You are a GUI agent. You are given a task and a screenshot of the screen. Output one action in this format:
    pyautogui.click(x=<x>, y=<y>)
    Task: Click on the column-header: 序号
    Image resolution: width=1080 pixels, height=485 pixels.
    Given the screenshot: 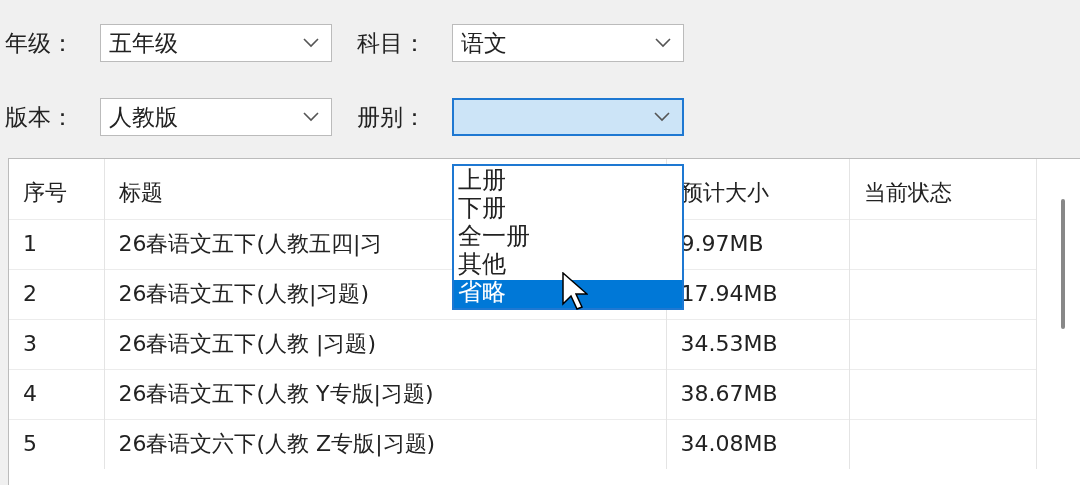 What is the action you would take?
    pyautogui.click(x=56, y=189)
    